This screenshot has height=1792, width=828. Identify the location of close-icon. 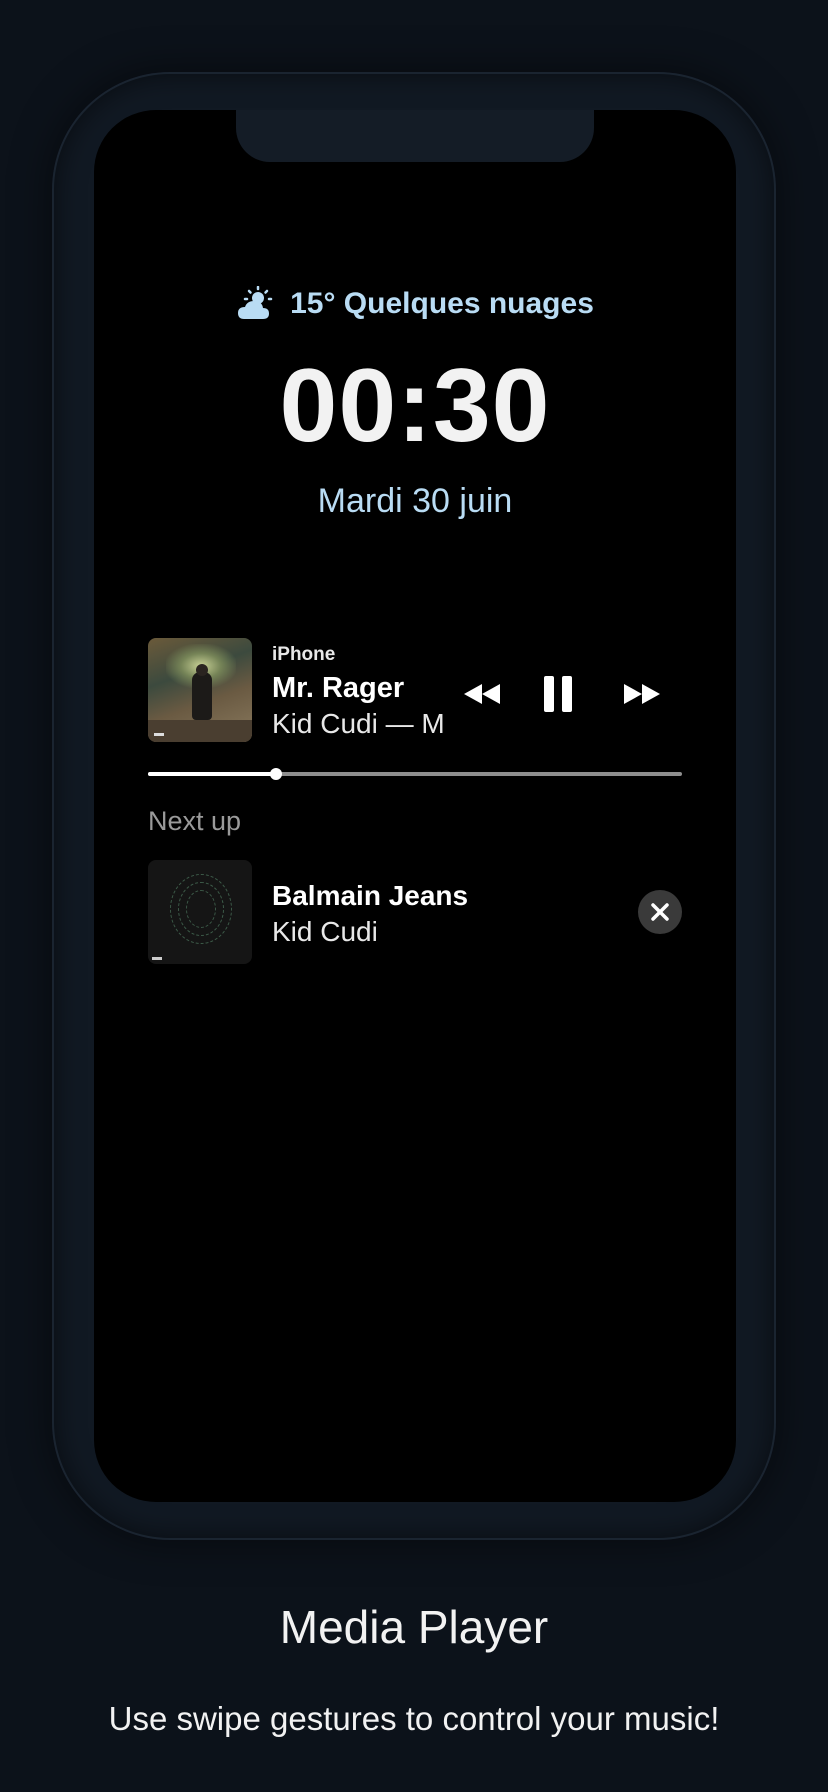
(660, 912).